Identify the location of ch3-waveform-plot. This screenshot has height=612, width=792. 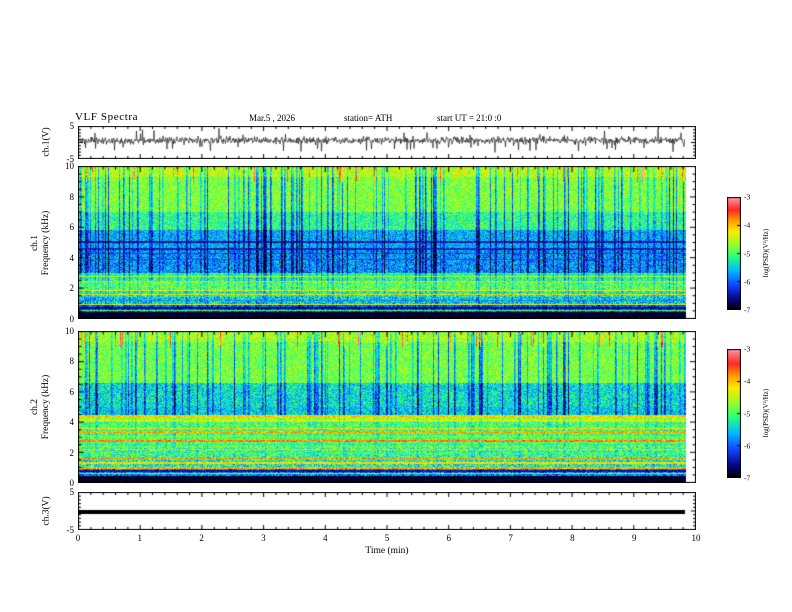
(387, 511).